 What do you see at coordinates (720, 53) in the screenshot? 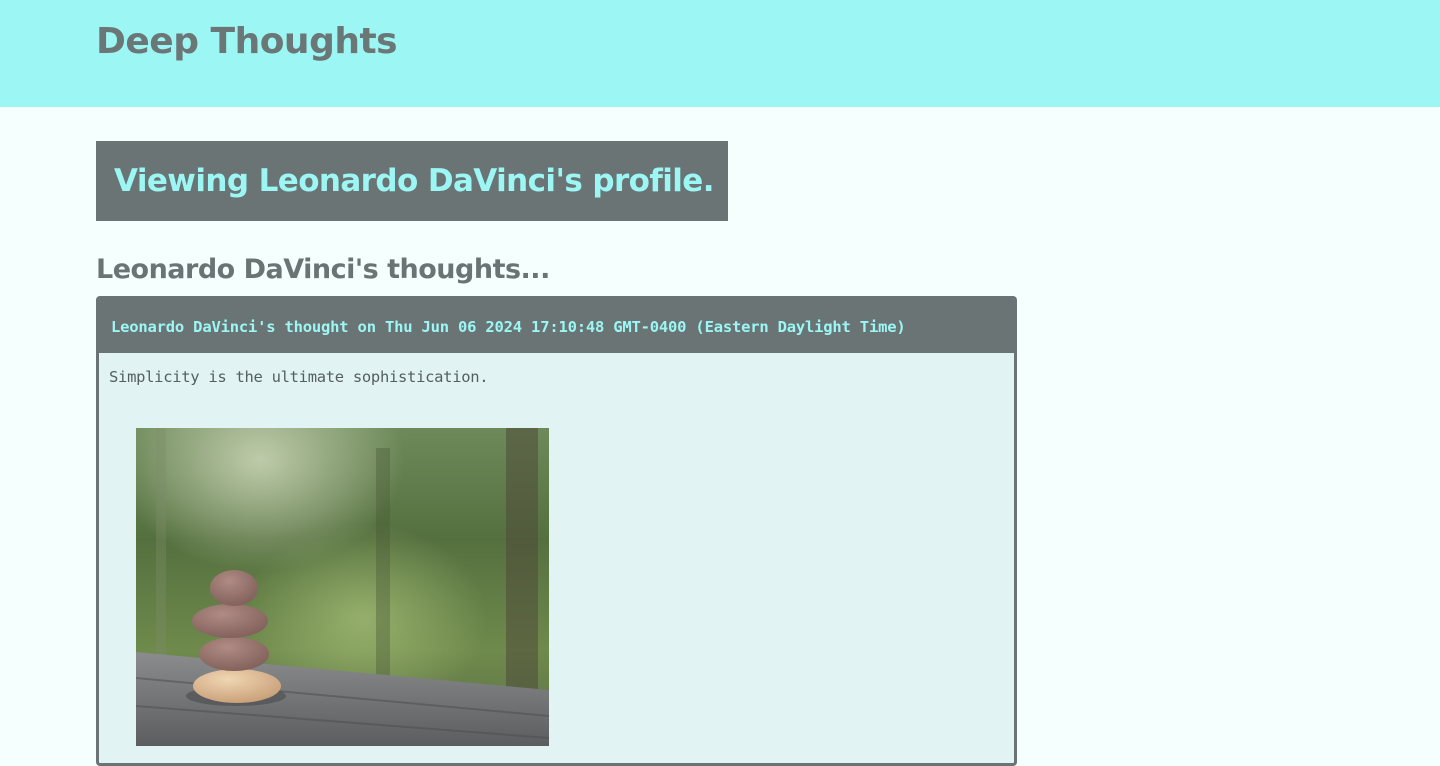
I see `site-header: Deep Thoughts` at bounding box center [720, 53].